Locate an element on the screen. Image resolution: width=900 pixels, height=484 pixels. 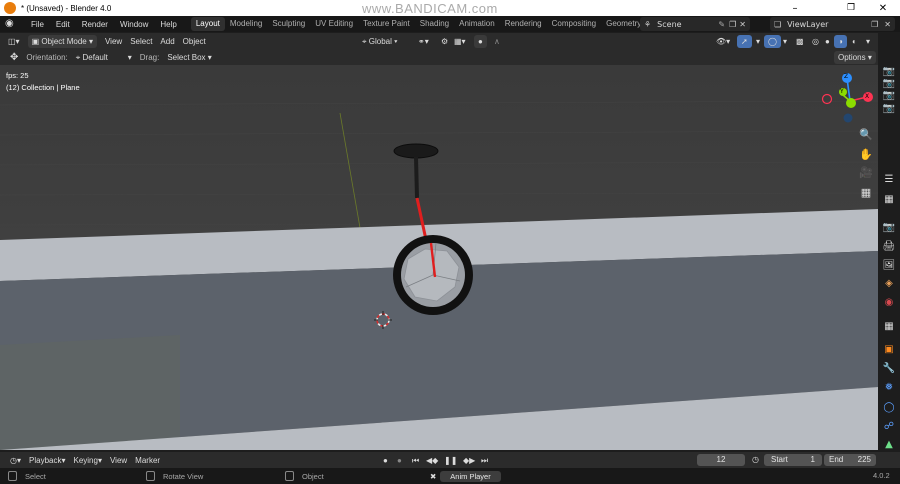
gizmo-dropdown-icon: ▾ is located at coordinates (758, 41).